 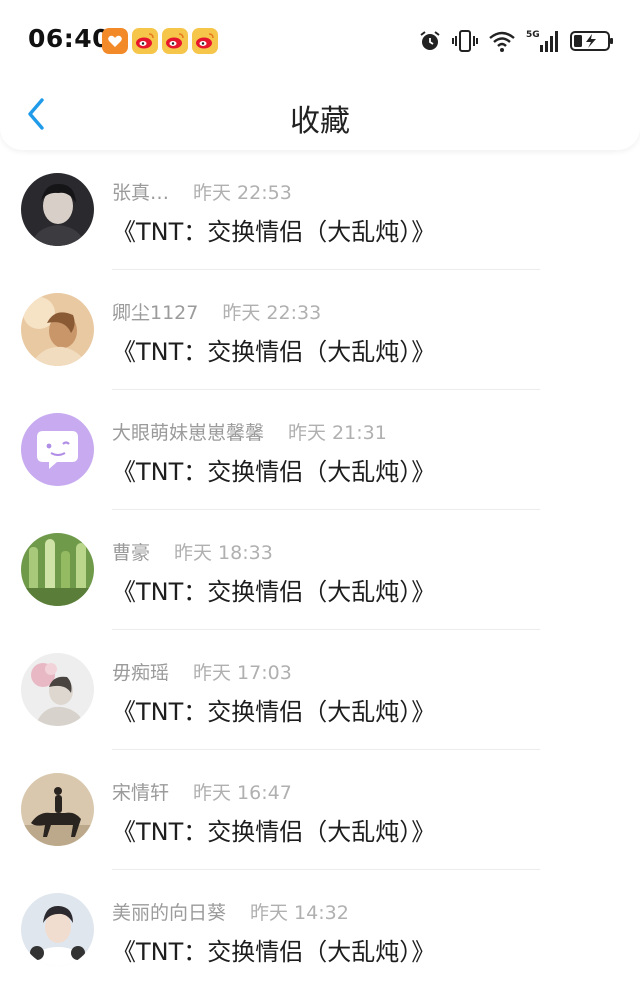 I want to click on list-item: 美丽的向日葵 昨天 14:32 《TNT：交换情侣（大乱炖）》, so click(x=320, y=930).